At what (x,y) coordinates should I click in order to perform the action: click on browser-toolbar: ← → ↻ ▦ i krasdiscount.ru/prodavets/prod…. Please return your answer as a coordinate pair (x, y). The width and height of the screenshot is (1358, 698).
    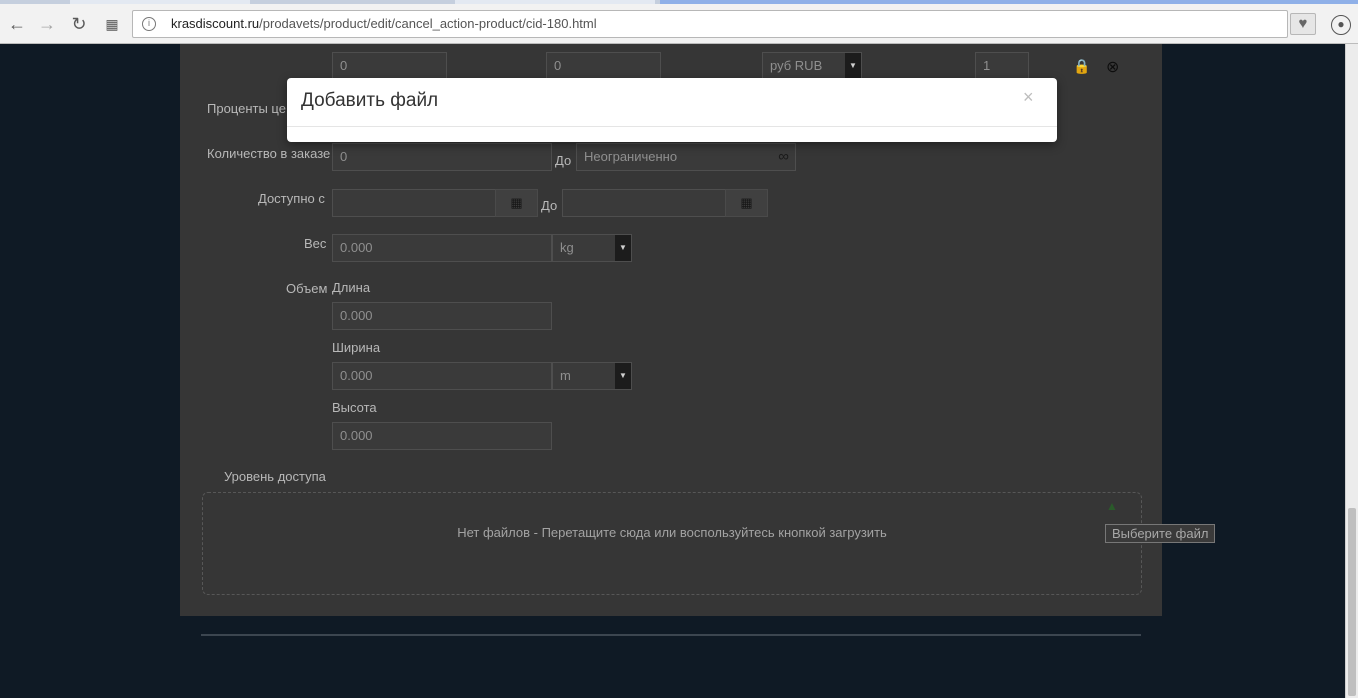
    Looking at the image, I should click on (679, 24).